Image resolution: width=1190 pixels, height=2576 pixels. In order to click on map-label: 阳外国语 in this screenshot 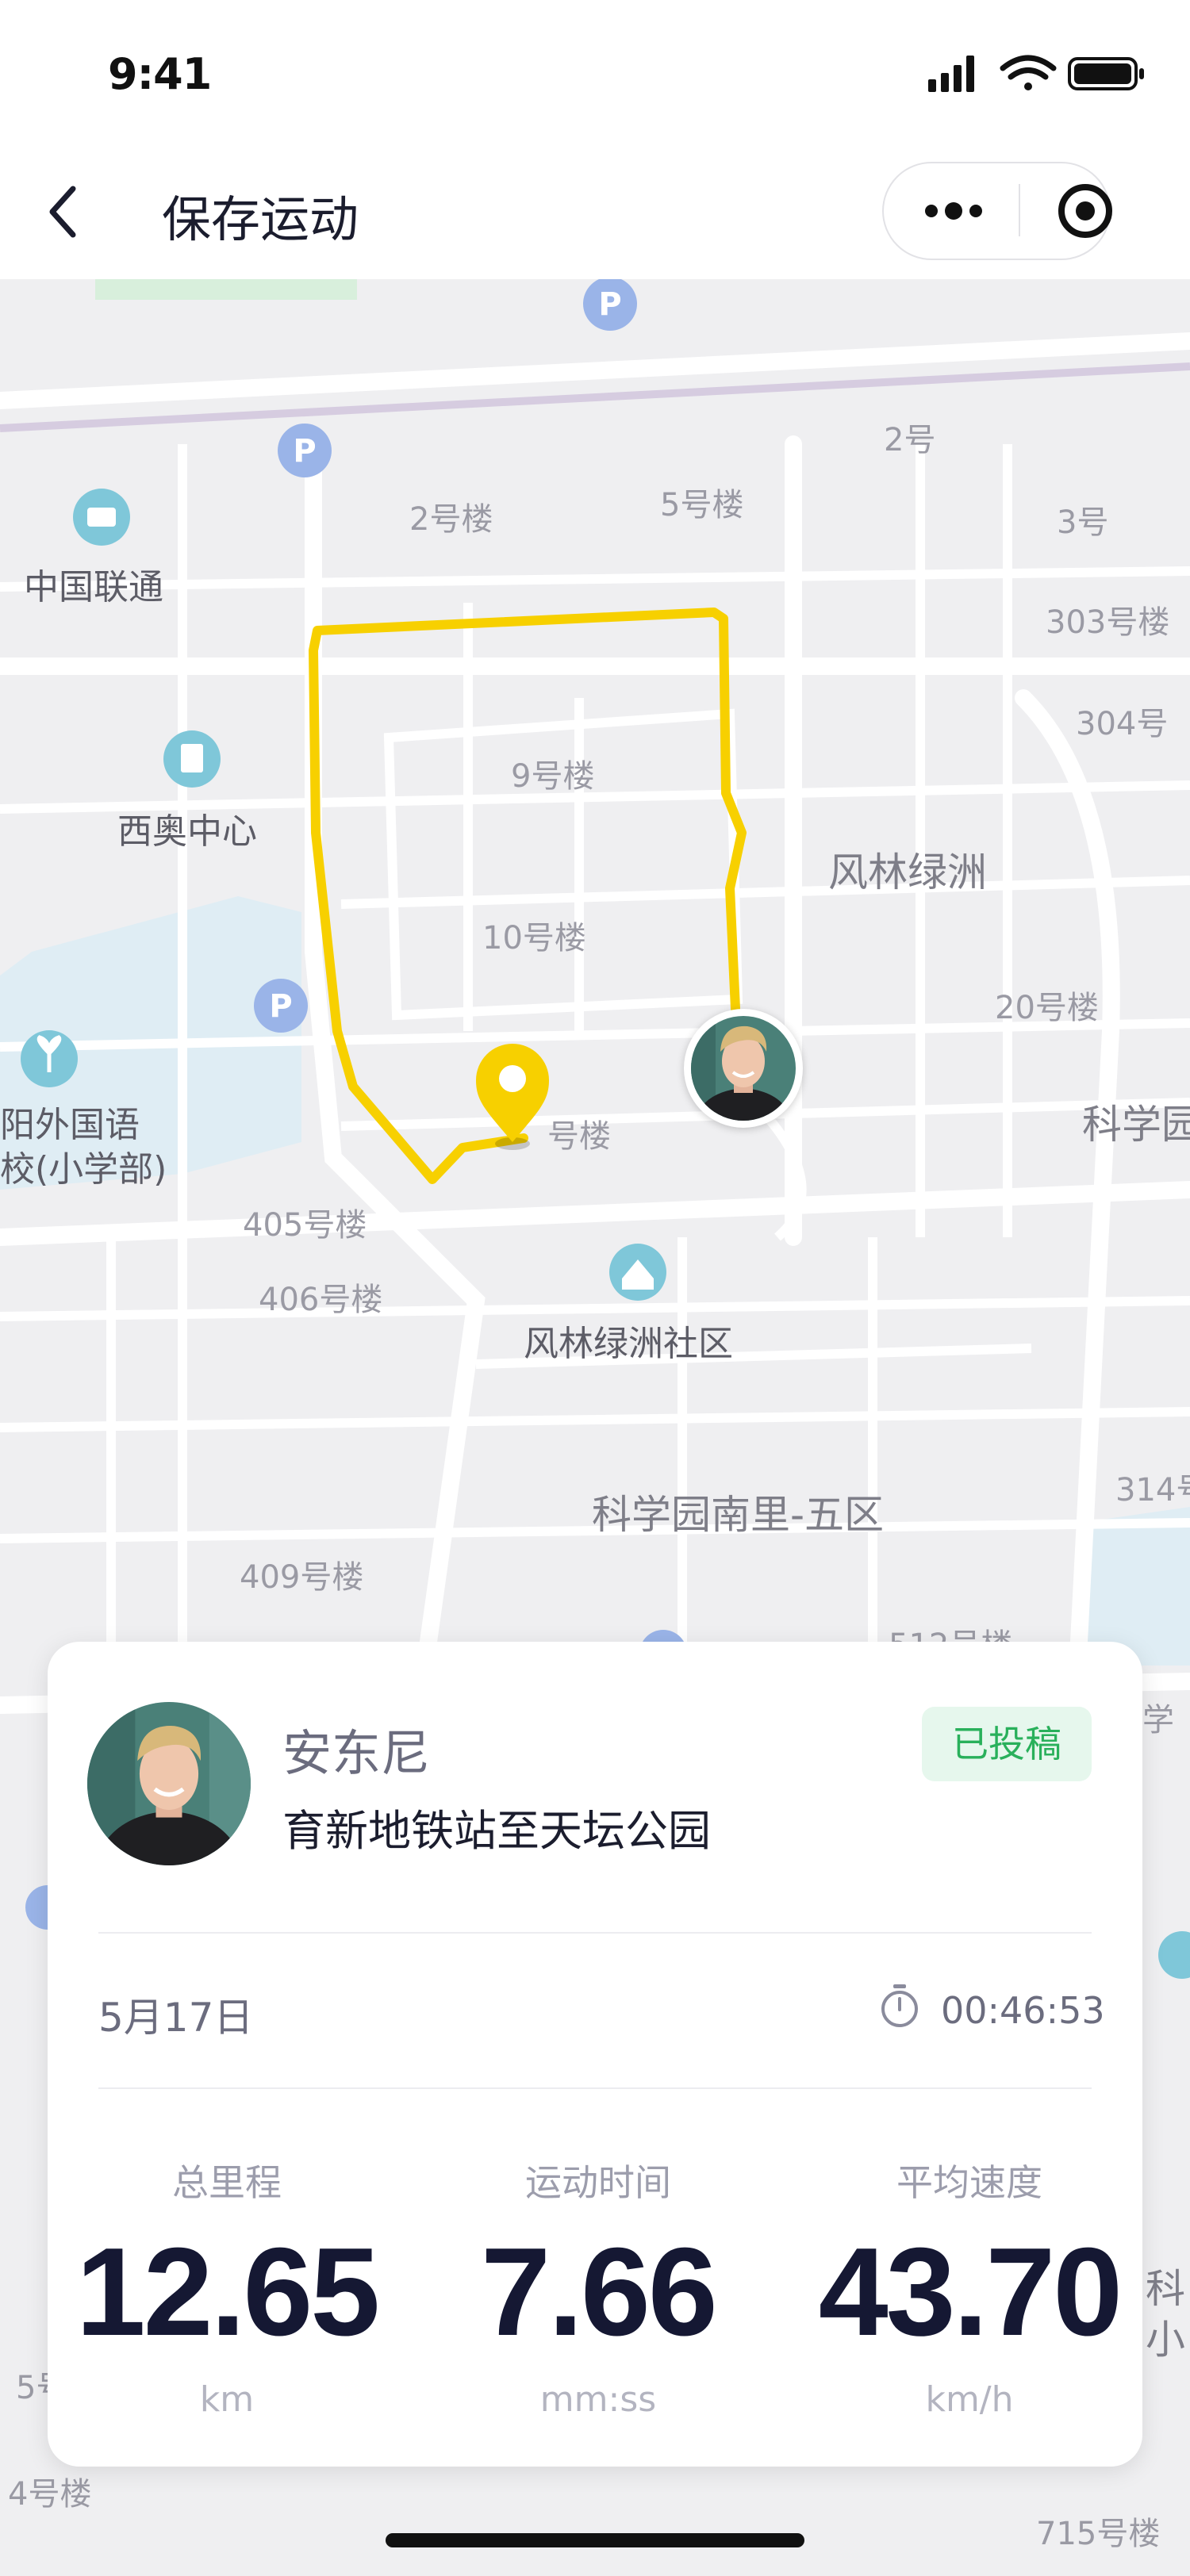, I will do `click(70, 1125)`.